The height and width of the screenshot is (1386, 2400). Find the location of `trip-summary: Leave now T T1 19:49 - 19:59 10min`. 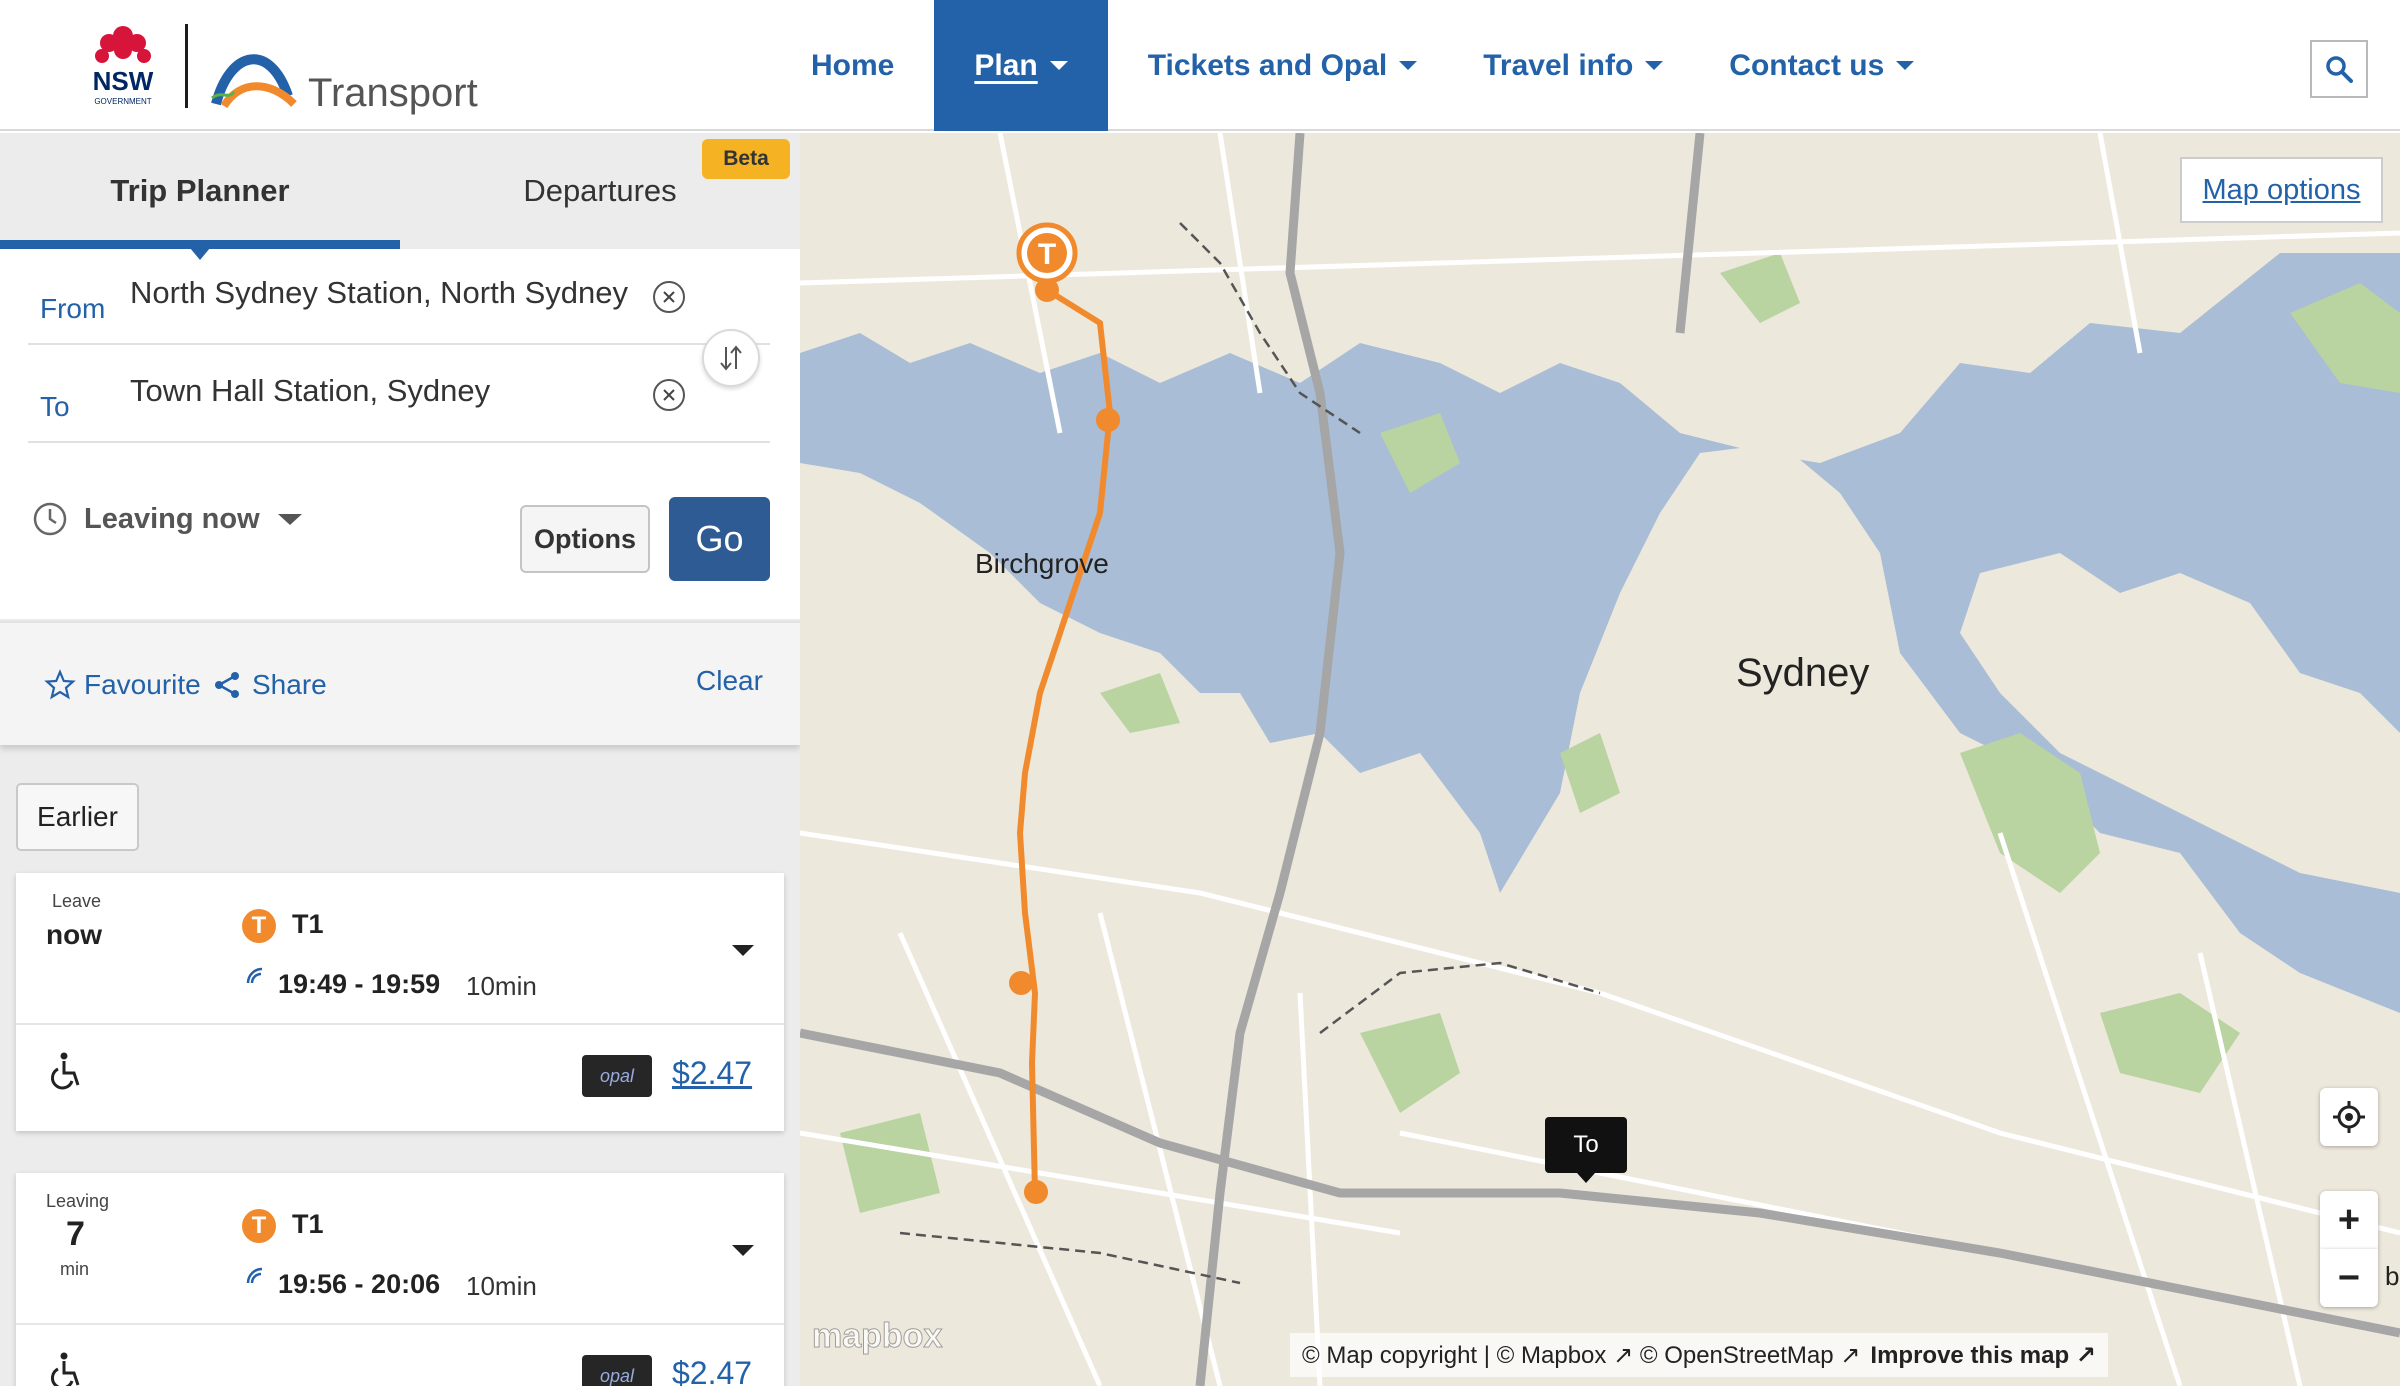

trip-summary: Leave now T T1 19:49 - 19:59 10min is located at coordinates (400, 949).